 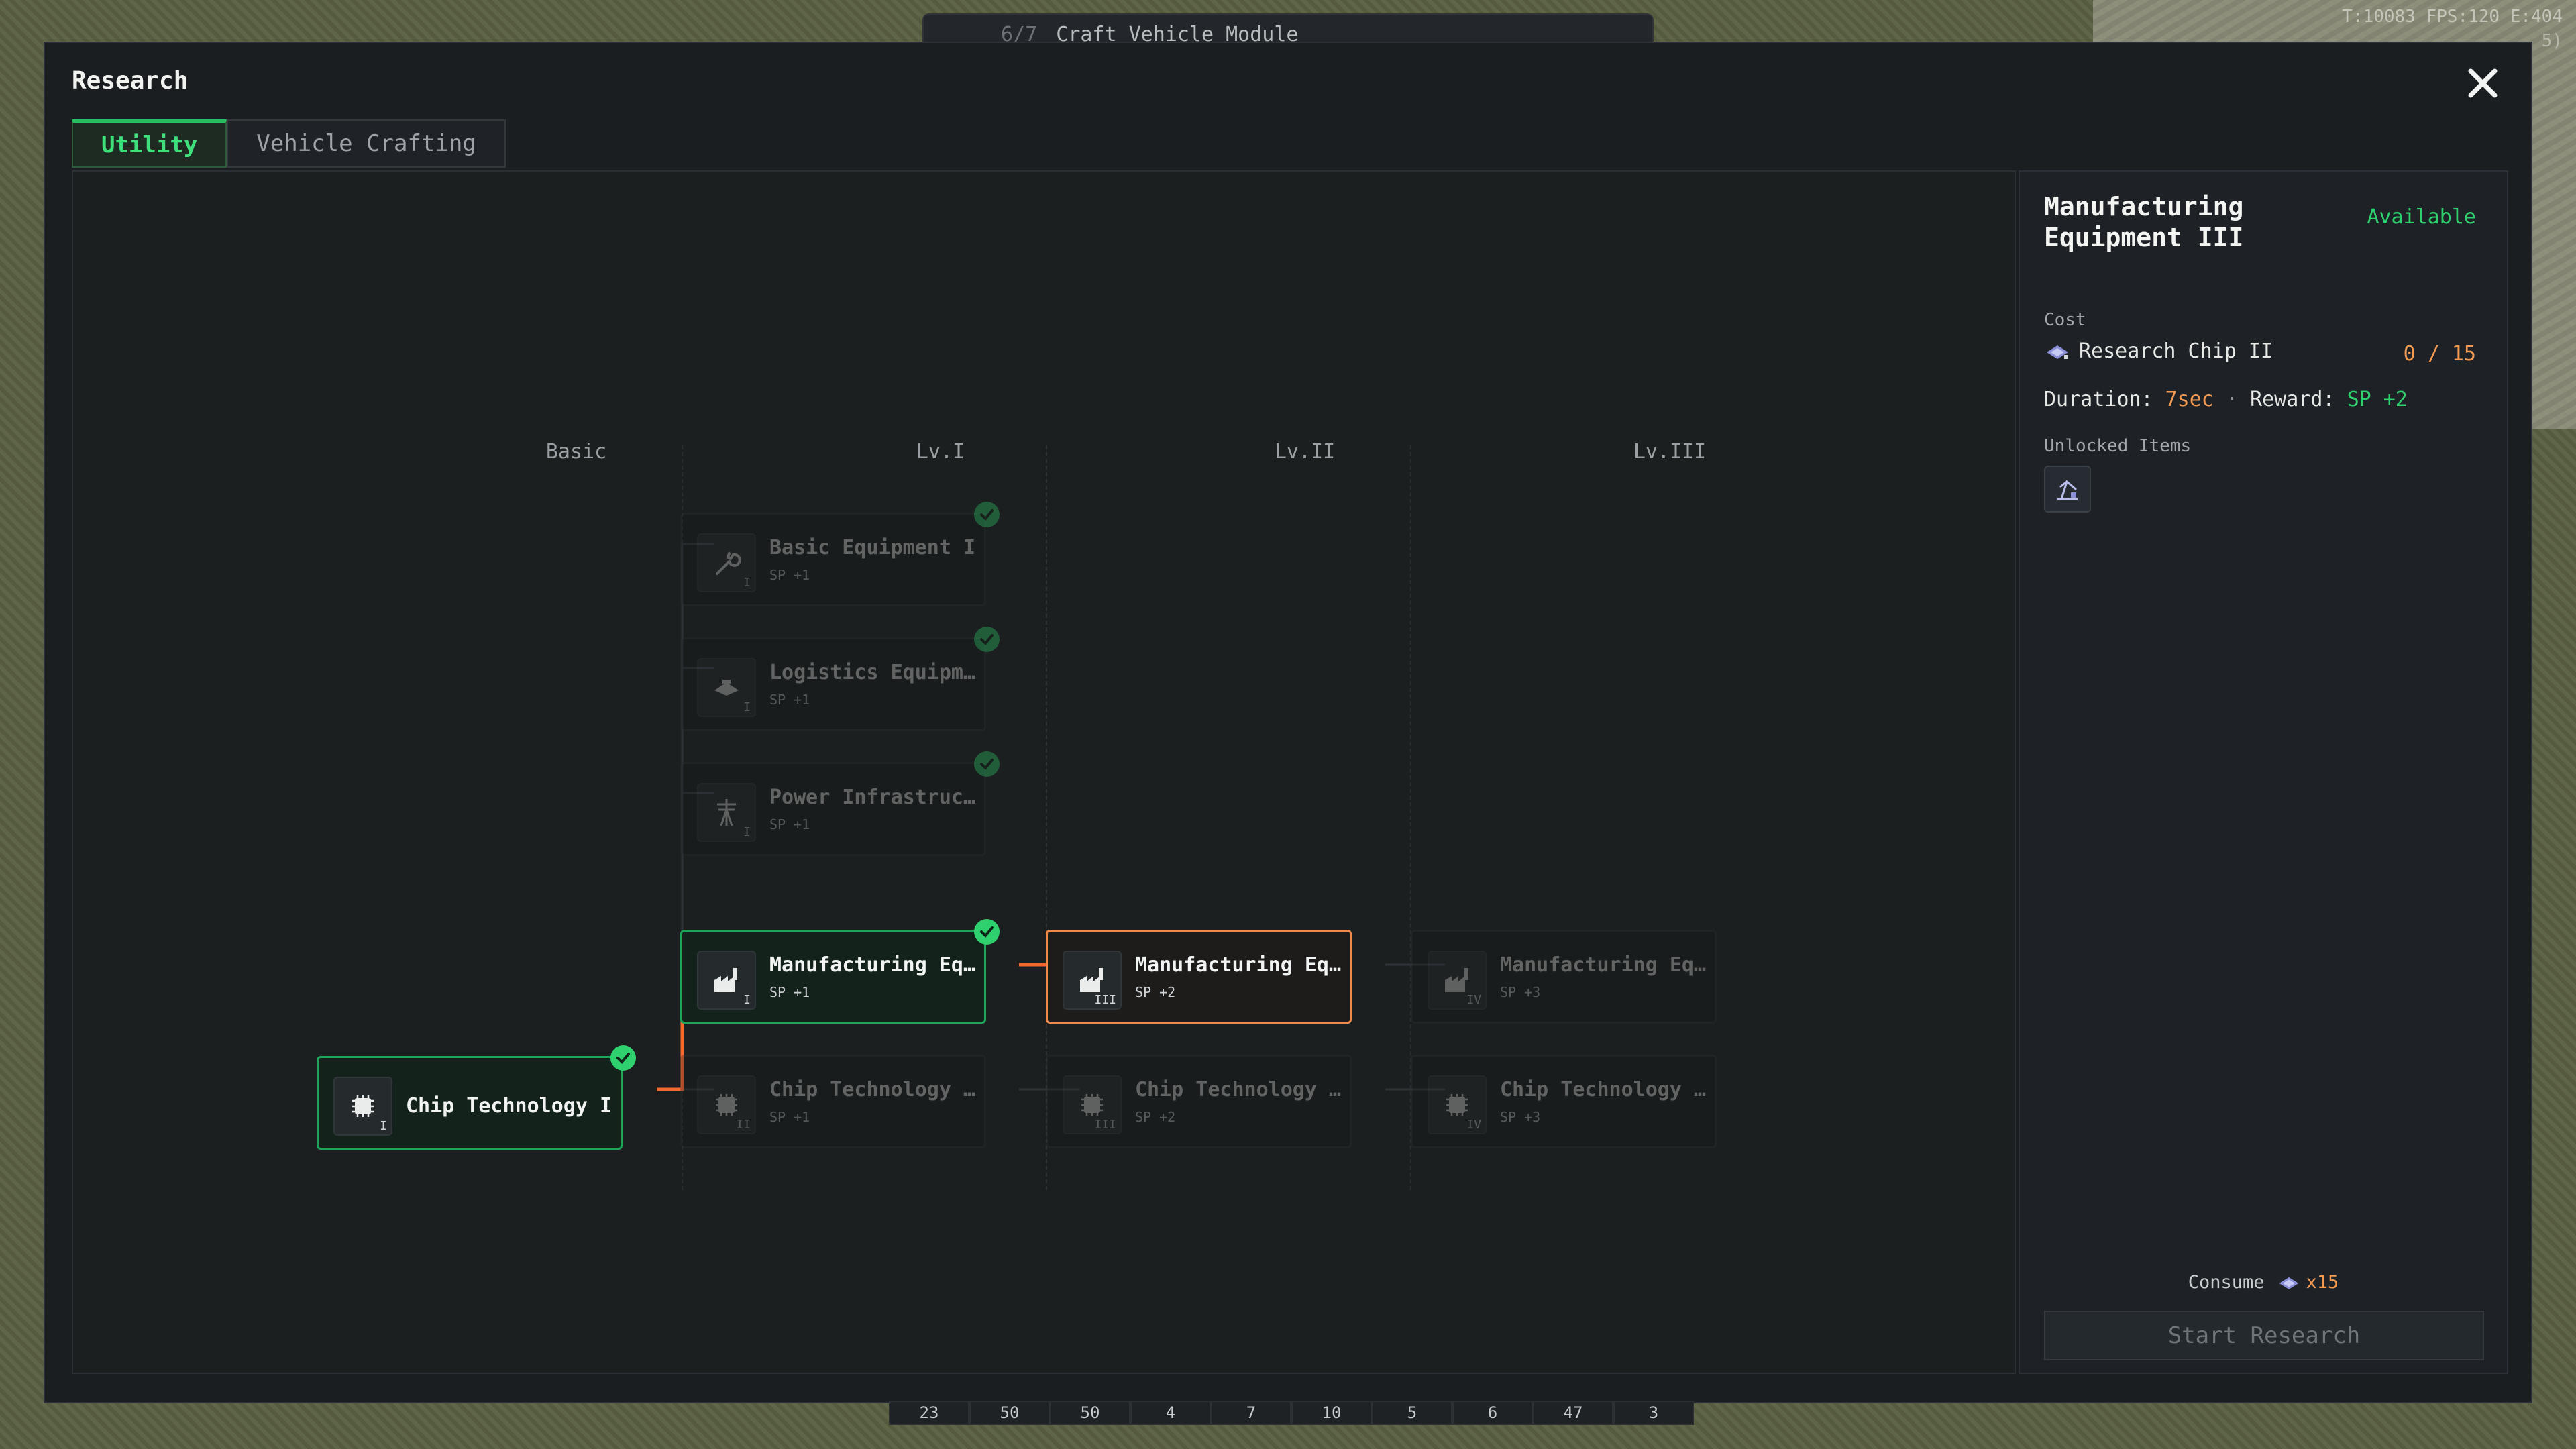 What do you see at coordinates (743, 1125) in the screenshot?
I see `node-tier: II` at bounding box center [743, 1125].